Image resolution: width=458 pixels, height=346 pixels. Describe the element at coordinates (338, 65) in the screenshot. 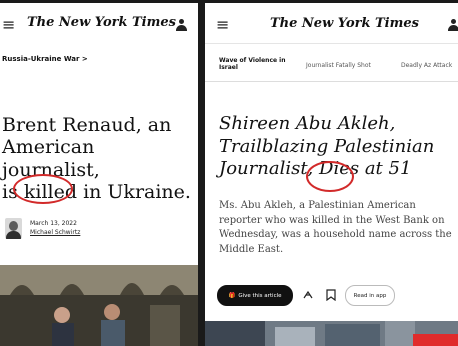

I see `tab-journalist-shot: Journalist Fatally Shot` at that location.